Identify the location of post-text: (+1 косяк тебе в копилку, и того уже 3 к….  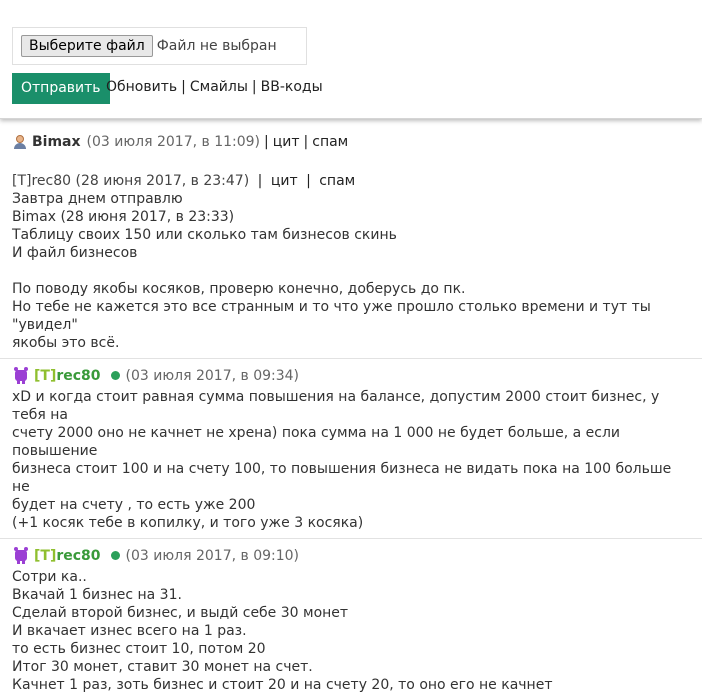
(188, 523).